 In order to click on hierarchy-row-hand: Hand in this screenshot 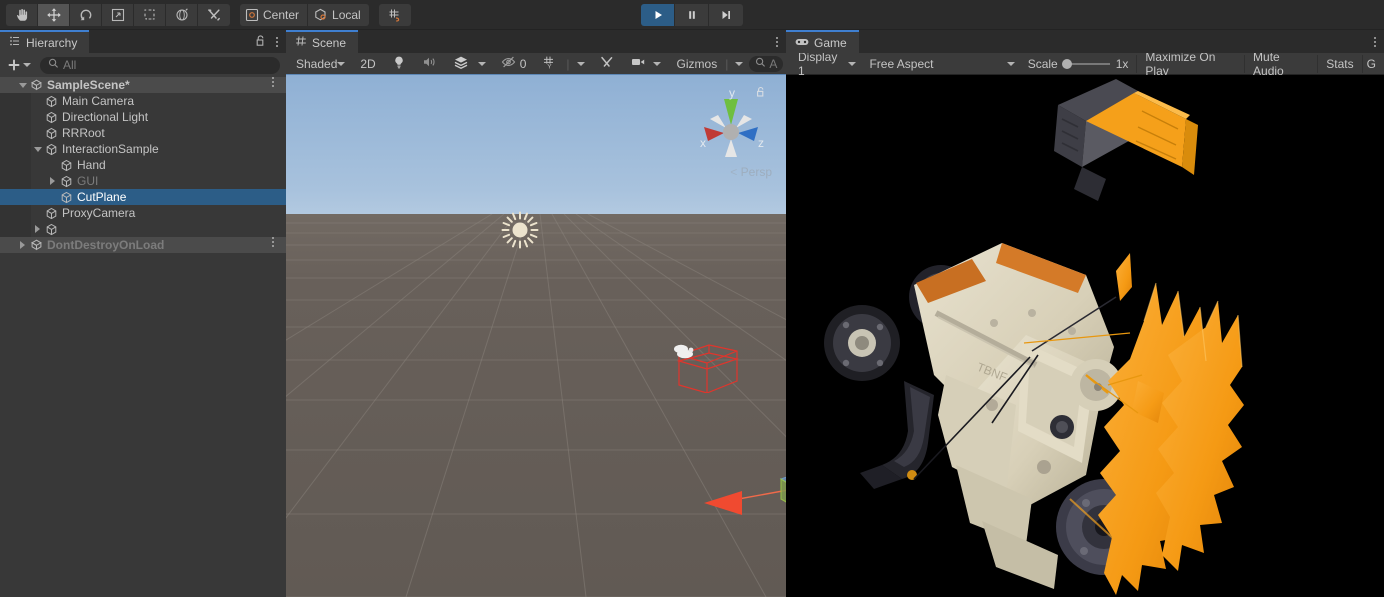, I will do `click(143, 165)`.